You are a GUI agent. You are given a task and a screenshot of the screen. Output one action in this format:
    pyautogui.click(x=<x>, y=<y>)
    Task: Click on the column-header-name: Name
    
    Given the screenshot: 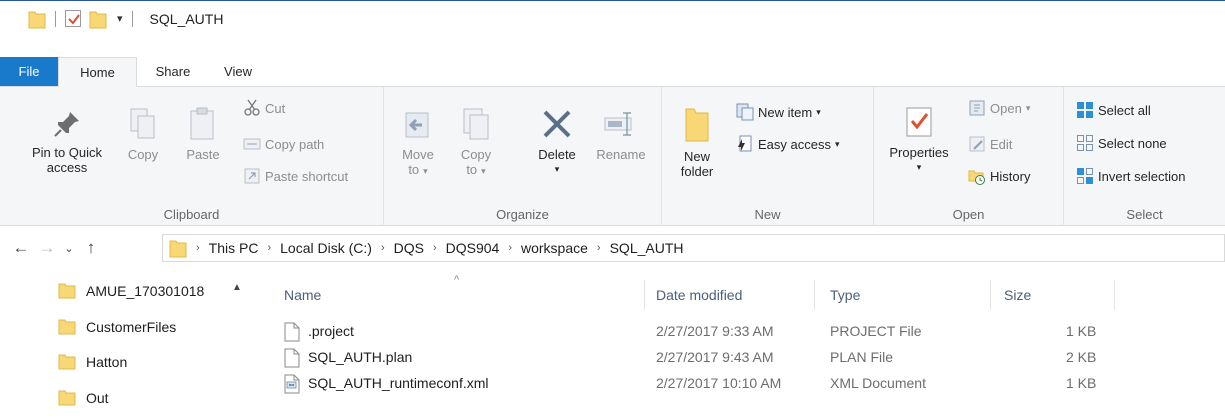 What is the action you would take?
    pyautogui.click(x=302, y=295)
    